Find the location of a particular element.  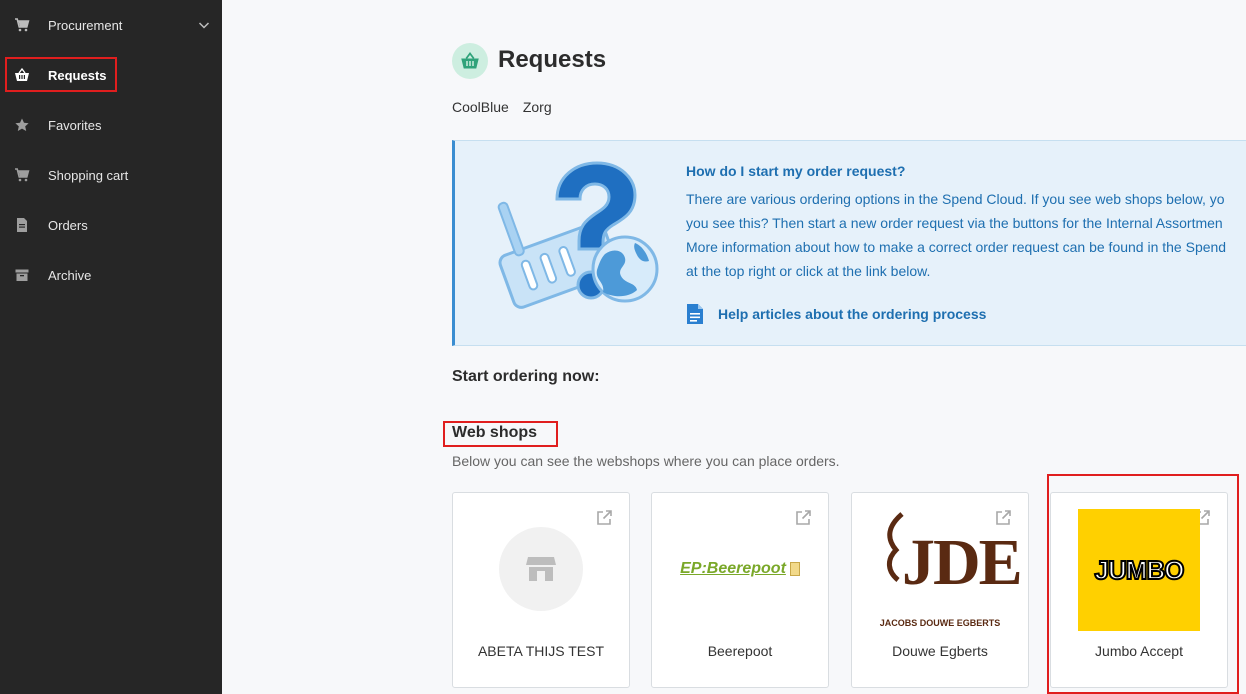

sidebar-item-label: Shopping cart is located at coordinates (88, 175).